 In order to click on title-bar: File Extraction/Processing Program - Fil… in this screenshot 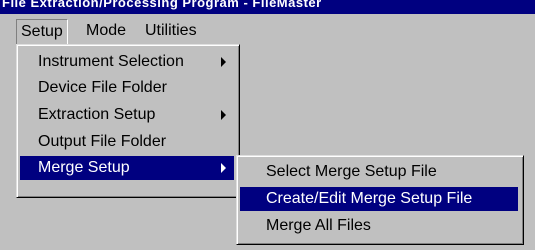, I will do `click(267, 7)`.